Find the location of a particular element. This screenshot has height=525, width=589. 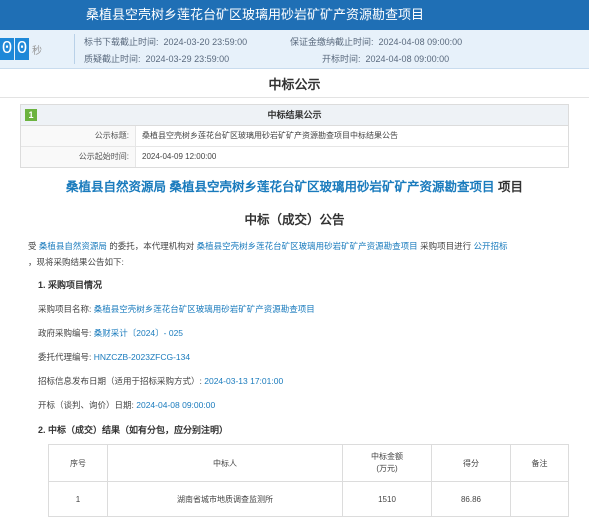

table-row: 1 湖南省城市地质调查监测所 1510 86.86 is located at coordinates (308, 499).